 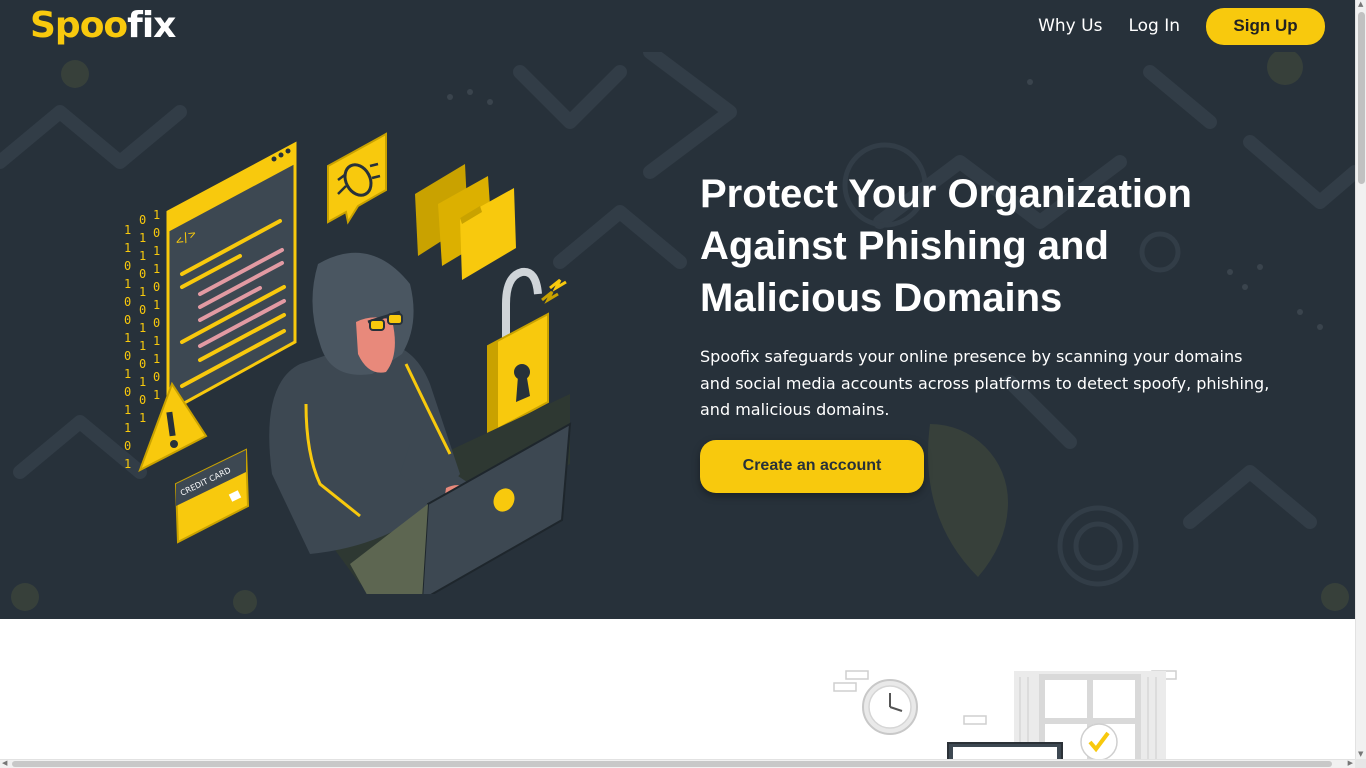 I want to click on sign-up-button: Sign Up, so click(x=1265, y=26).